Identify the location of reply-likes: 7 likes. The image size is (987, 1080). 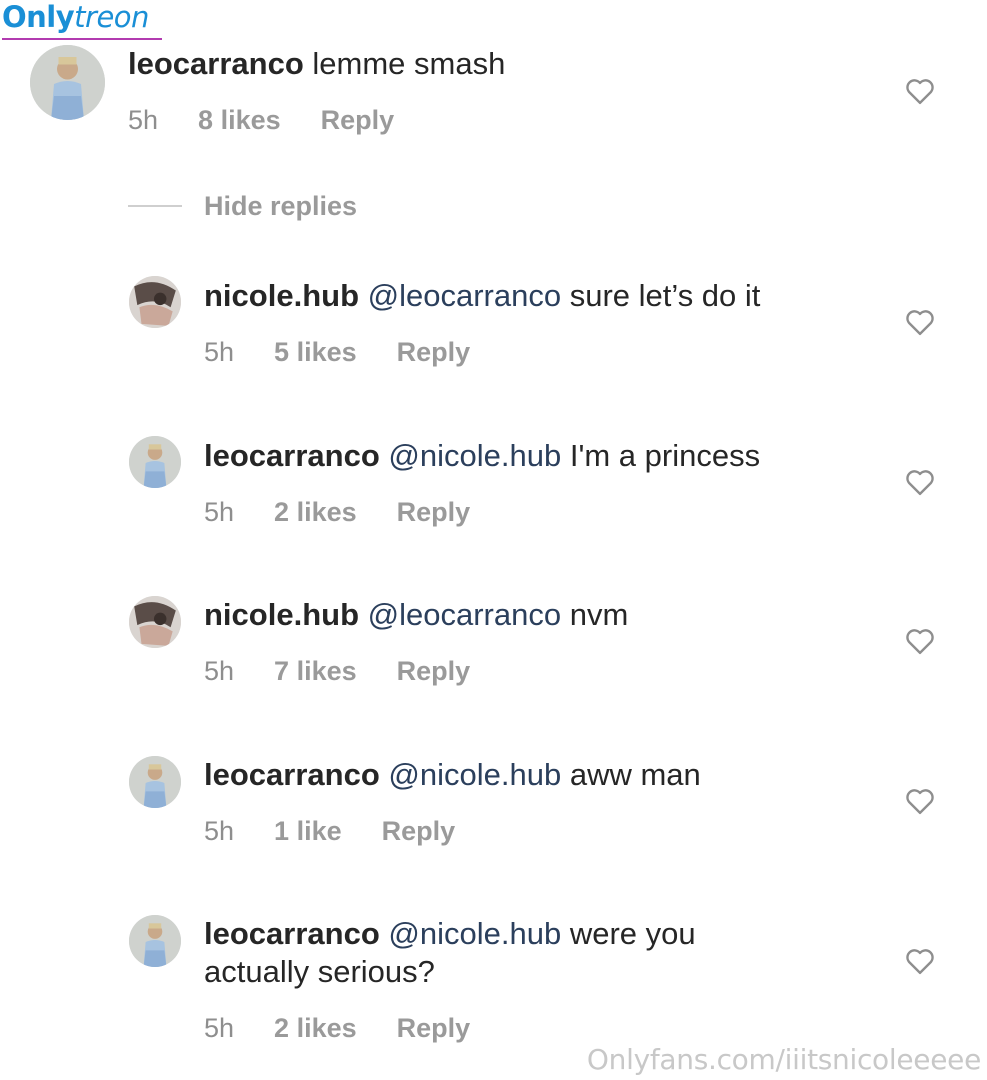
(315, 671).